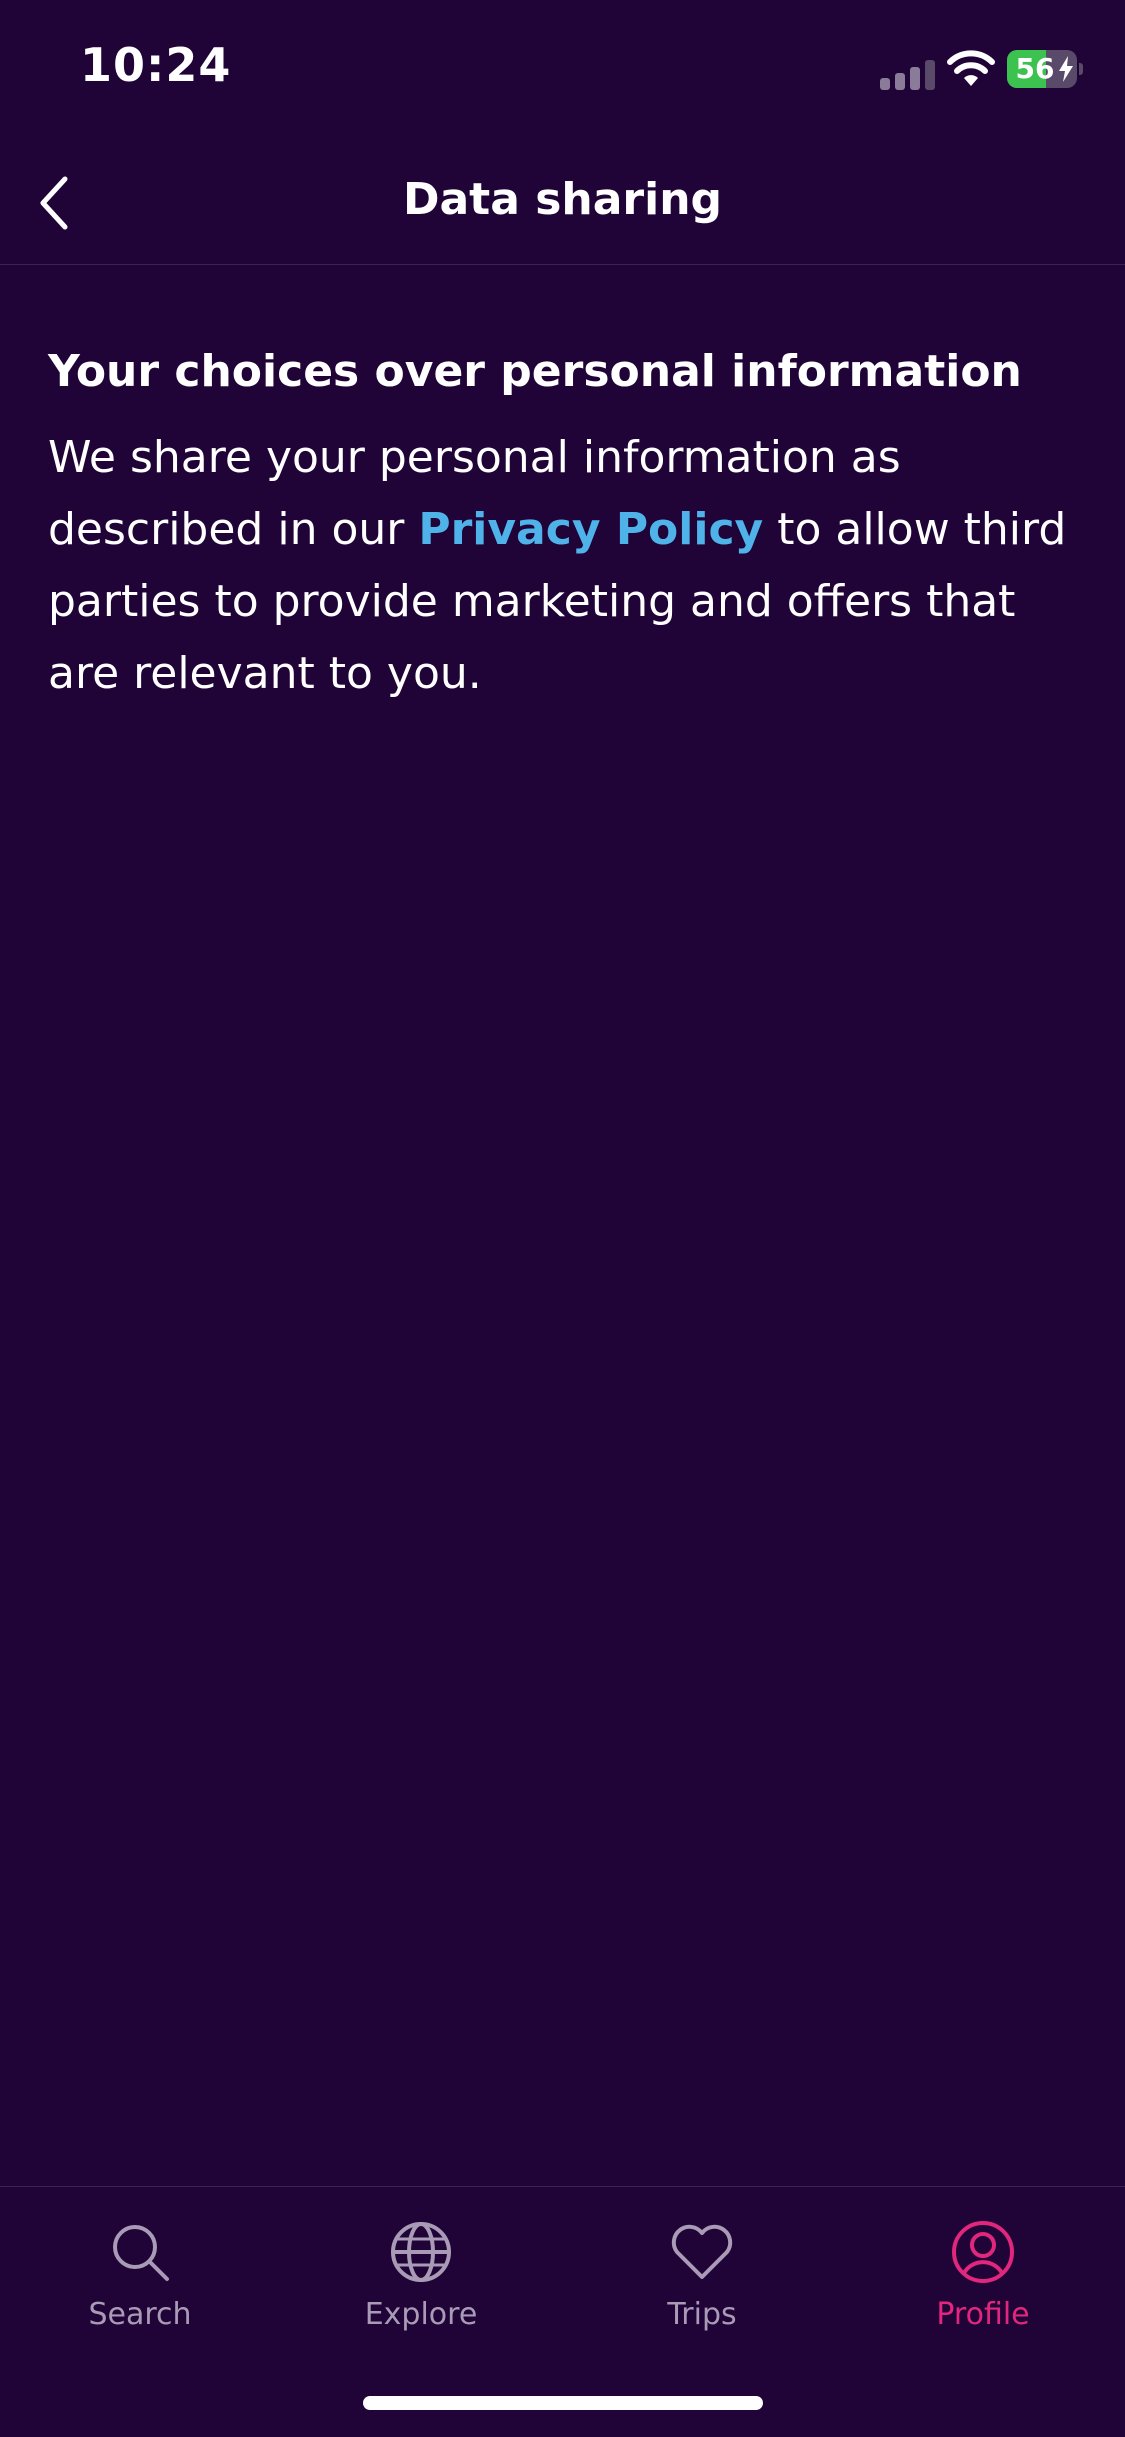  I want to click on tab-profile: Profile, so click(983, 2282).